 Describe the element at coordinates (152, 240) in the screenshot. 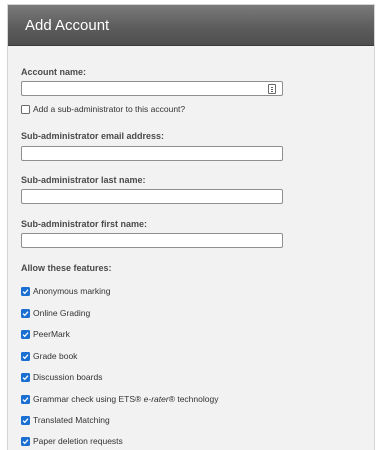

I see `sub-admin-first-name-input` at that location.